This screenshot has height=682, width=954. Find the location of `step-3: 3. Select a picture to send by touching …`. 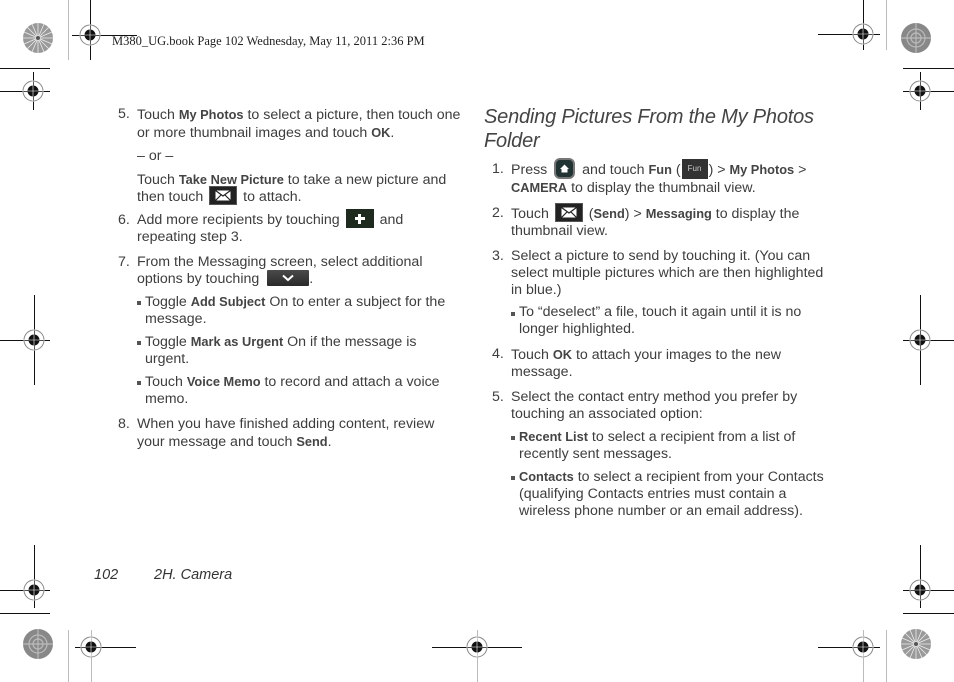

step-3: 3. Select a picture to send by touching … is located at coordinates (664, 293).